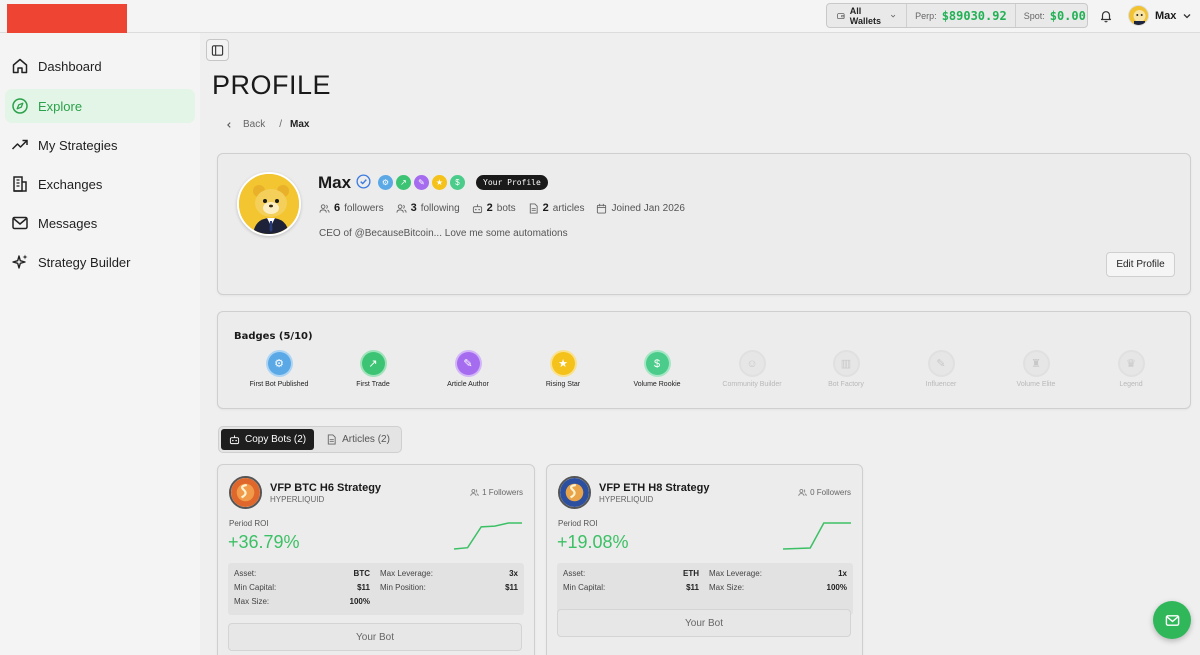  I want to click on stat-value: $11, so click(692, 587).